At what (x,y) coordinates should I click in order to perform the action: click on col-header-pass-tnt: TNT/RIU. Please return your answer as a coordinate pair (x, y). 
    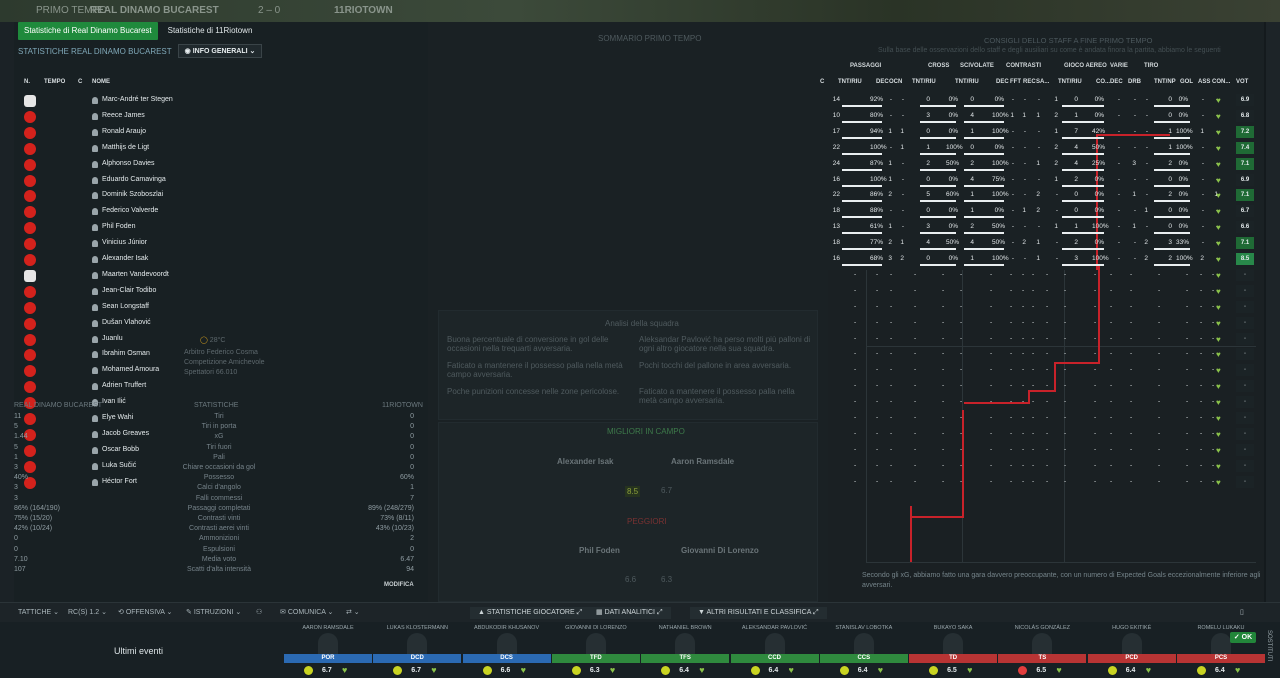
    Looking at the image, I should click on (850, 82).